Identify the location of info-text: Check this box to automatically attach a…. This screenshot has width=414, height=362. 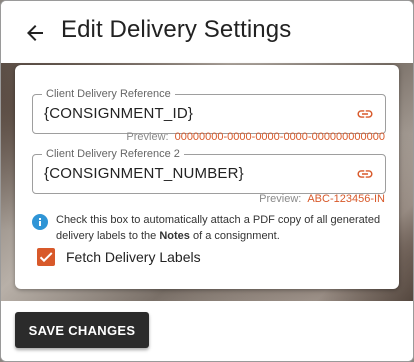
(218, 228).